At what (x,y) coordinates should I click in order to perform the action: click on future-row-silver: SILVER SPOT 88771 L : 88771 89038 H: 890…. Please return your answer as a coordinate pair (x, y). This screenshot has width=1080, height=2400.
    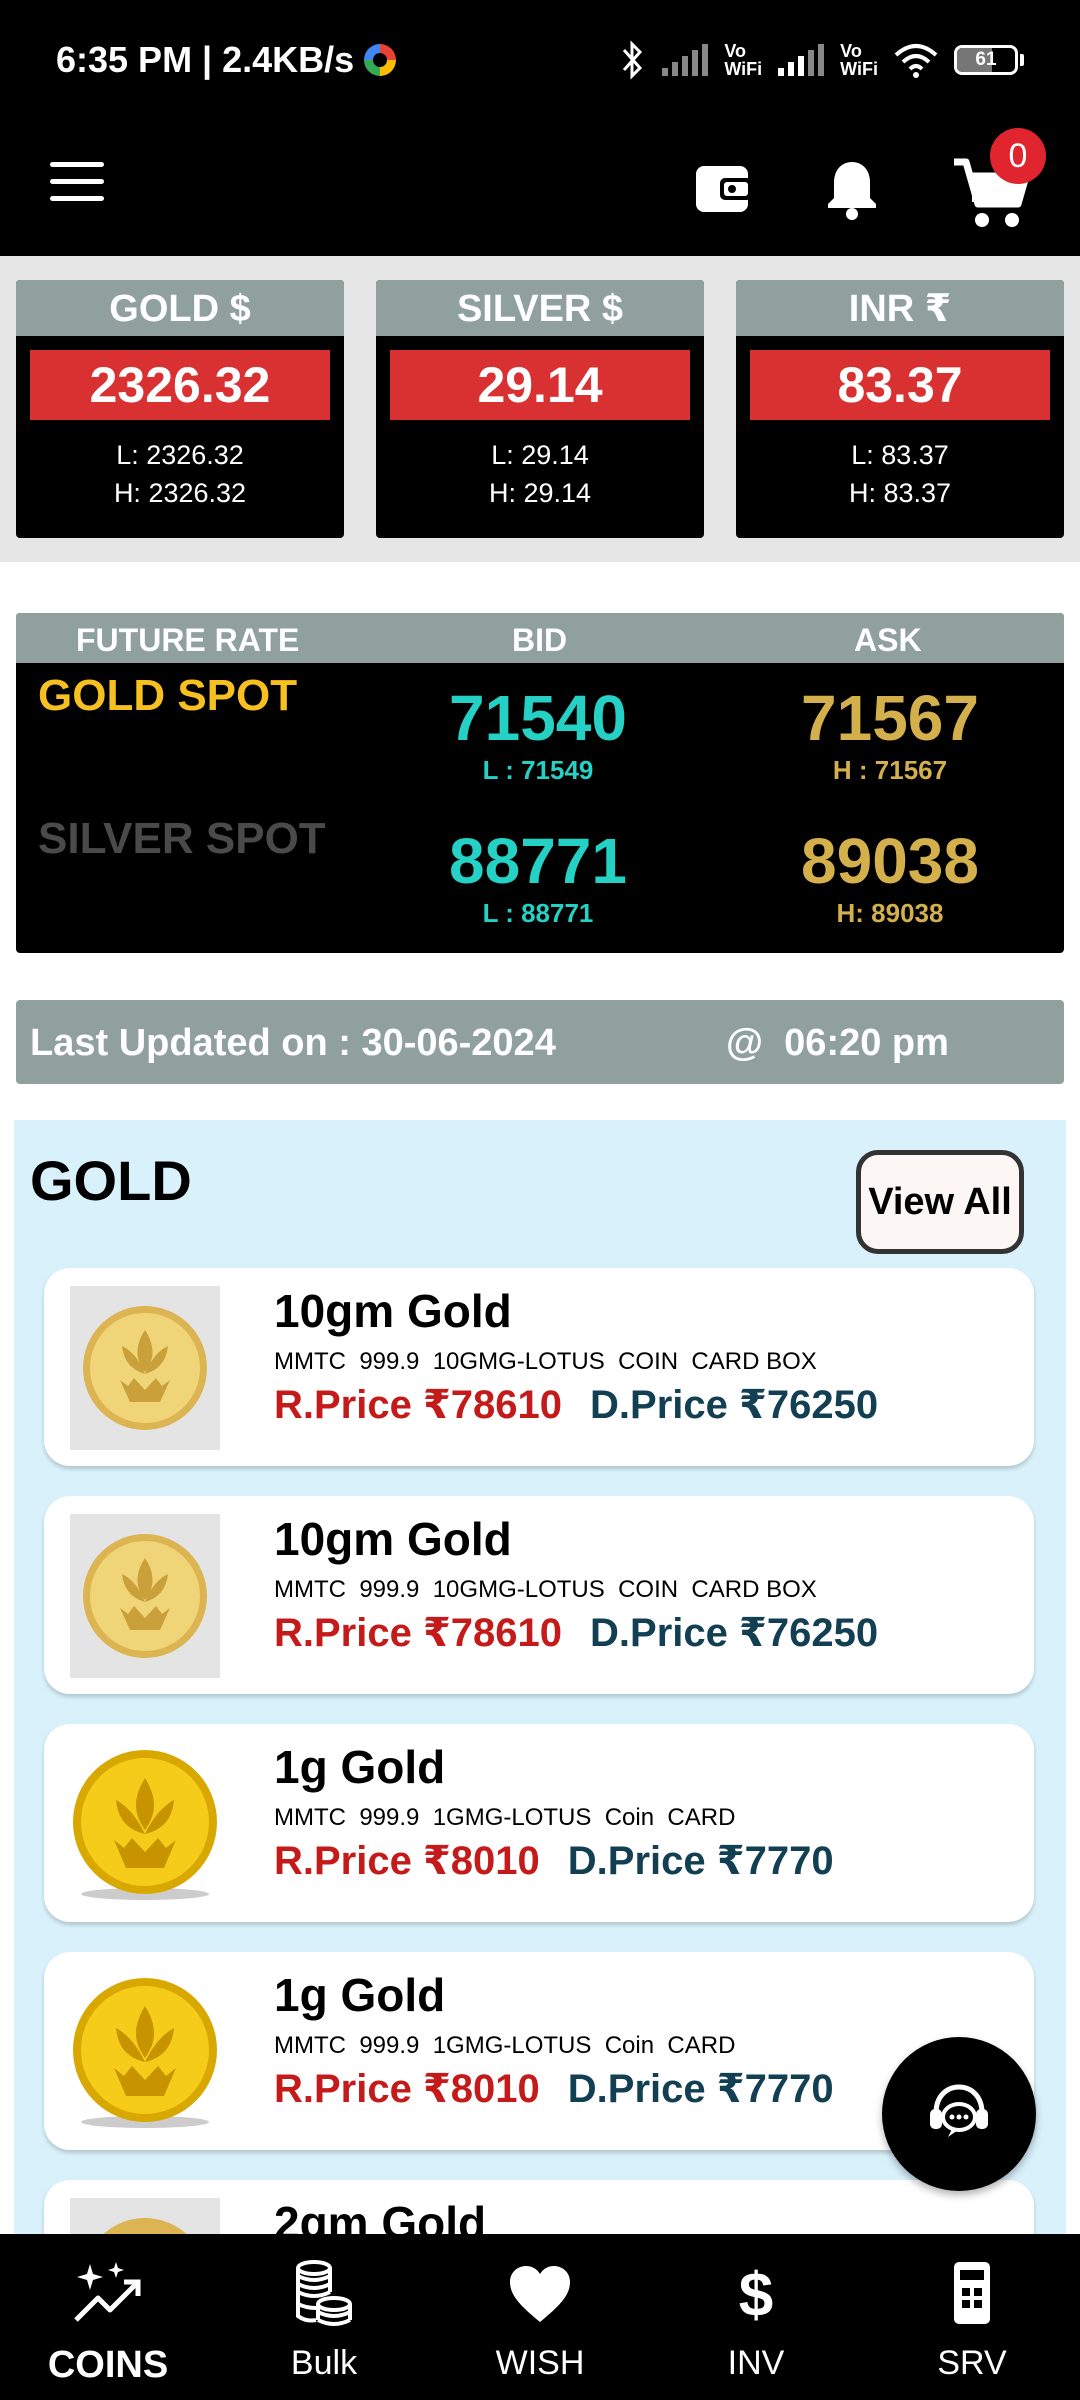
    Looking at the image, I should click on (540, 876).